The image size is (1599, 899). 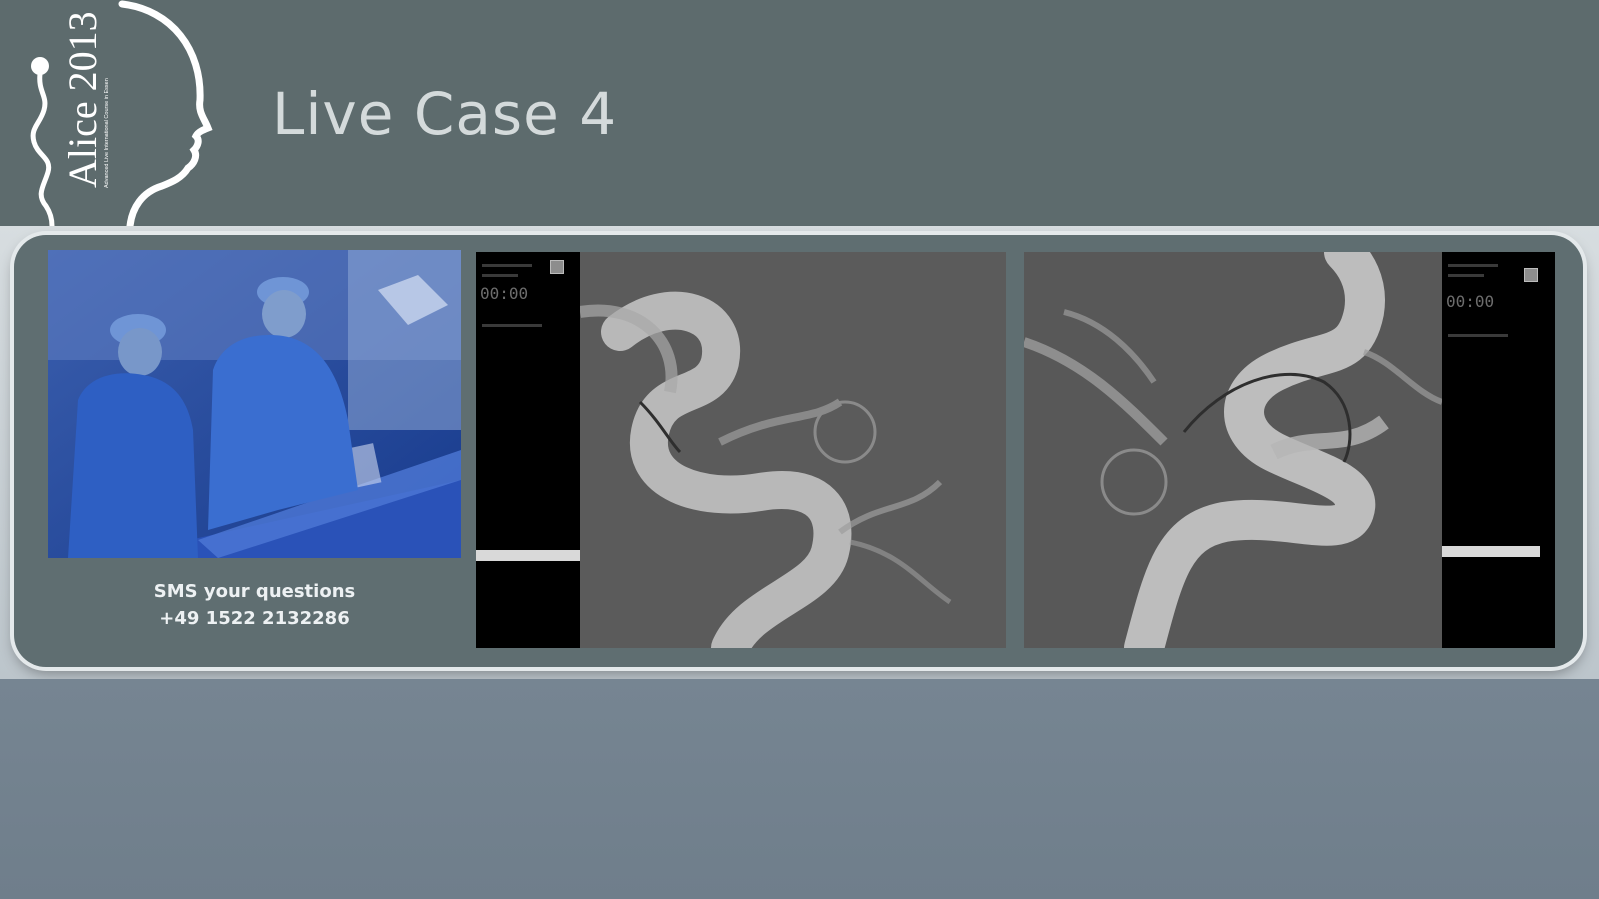 I want to click on operating-room-video, so click(x=254, y=404).